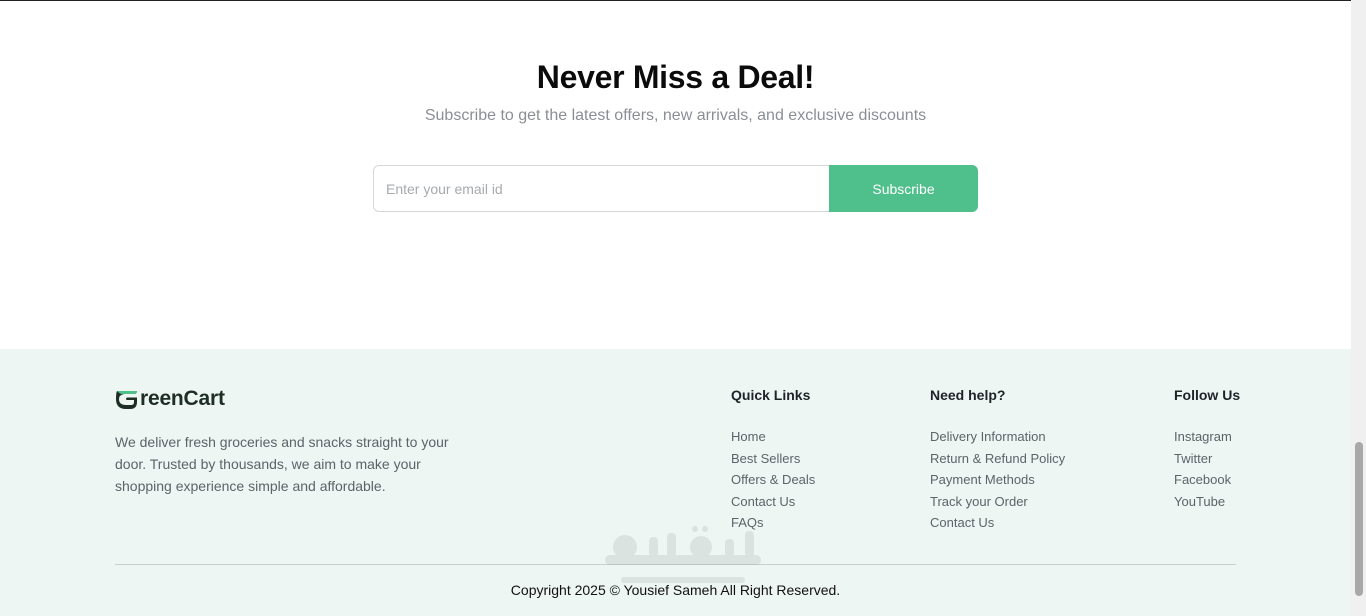 The height and width of the screenshot is (616, 1366). What do you see at coordinates (1359, 519) in the screenshot?
I see `scrollbar-thumb` at bounding box center [1359, 519].